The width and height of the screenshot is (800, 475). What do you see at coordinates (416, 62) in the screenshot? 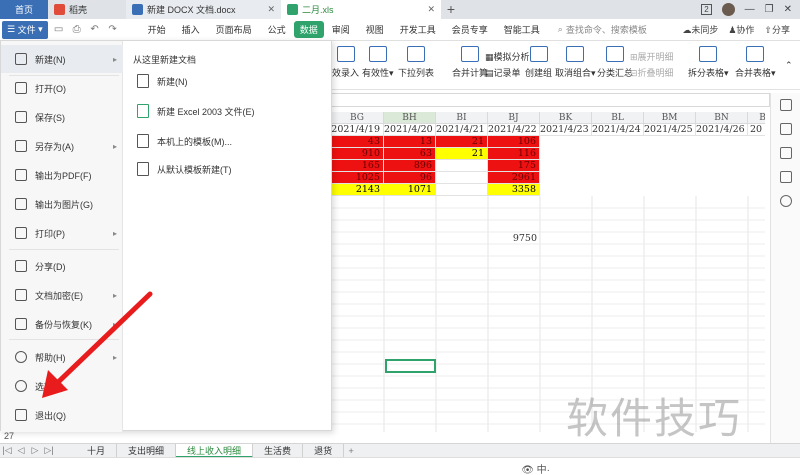
I see `ribbon-dropdown-list: 下拉列表` at bounding box center [416, 62].